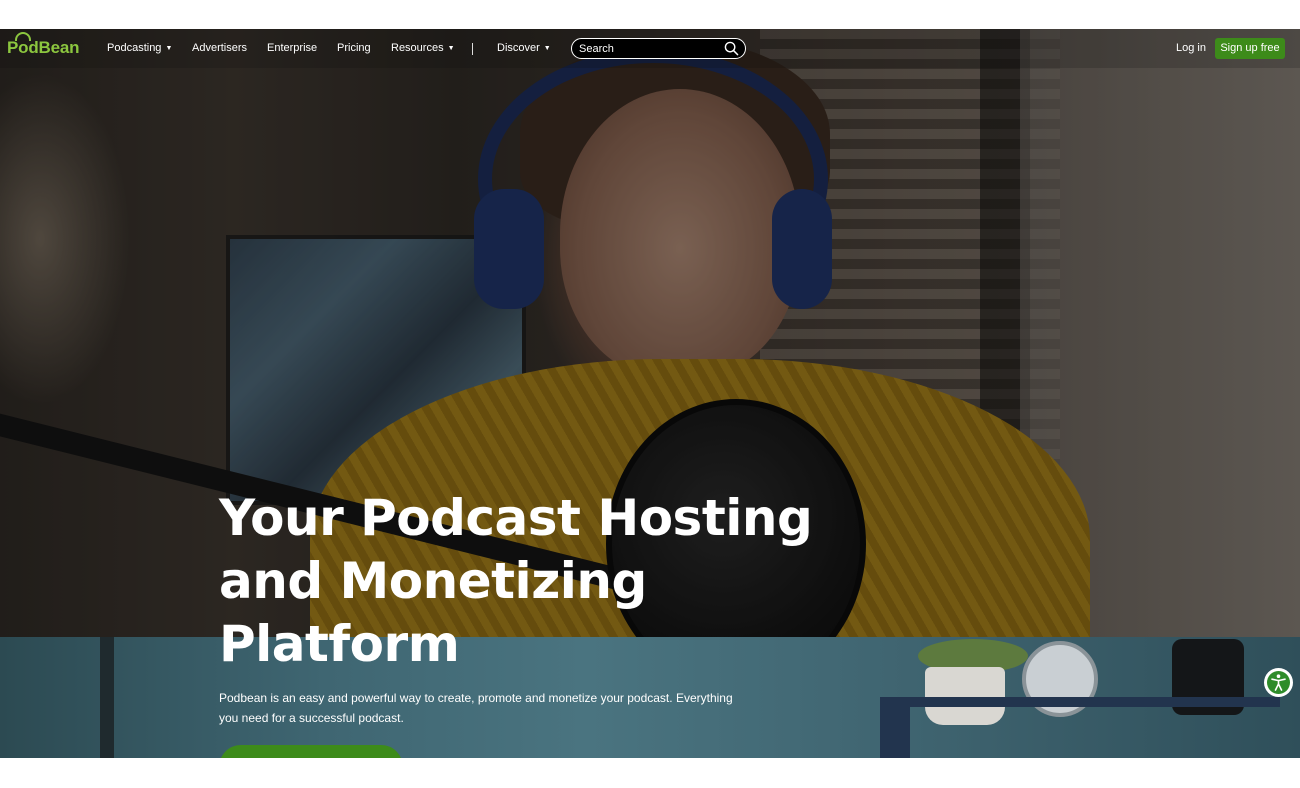 The image size is (1300, 788). Describe the element at coordinates (354, 48) in the screenshot. I see `nav-item-pricing: Pricing` at that location.